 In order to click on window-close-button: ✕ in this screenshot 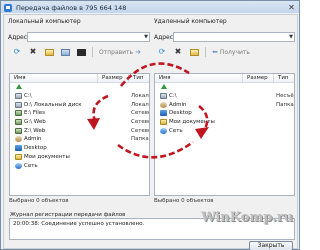, I will do `click(291, 7)`.